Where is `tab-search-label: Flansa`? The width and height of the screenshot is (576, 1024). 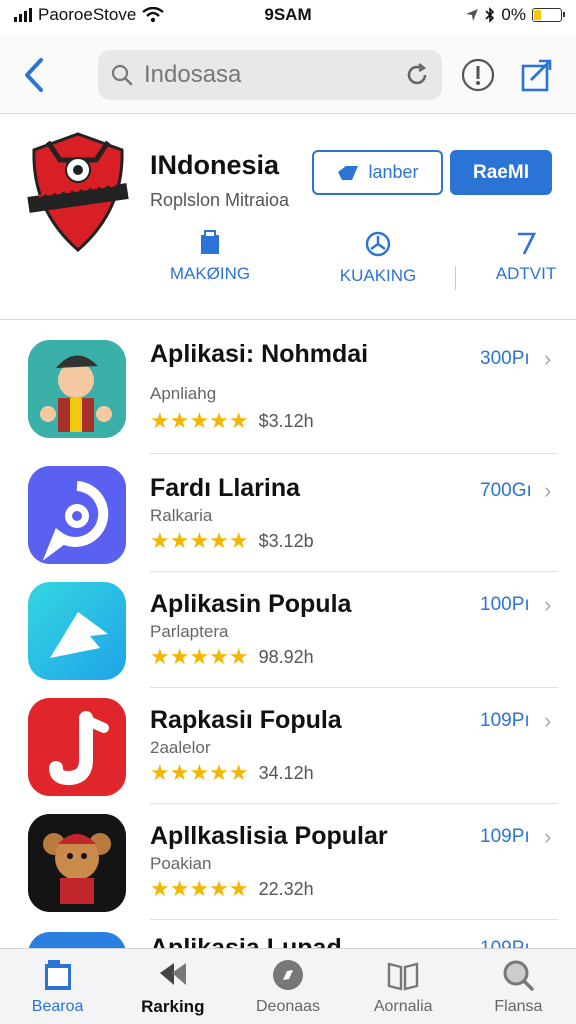
tab-search-label: Flansa is located at coordinates (518, 1006).